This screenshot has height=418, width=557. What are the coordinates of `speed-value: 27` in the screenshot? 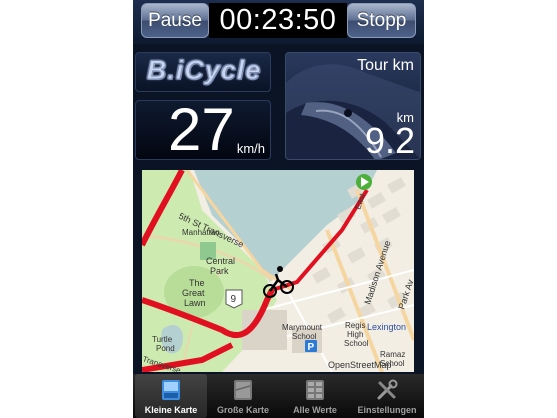 It's located at (201, 129).